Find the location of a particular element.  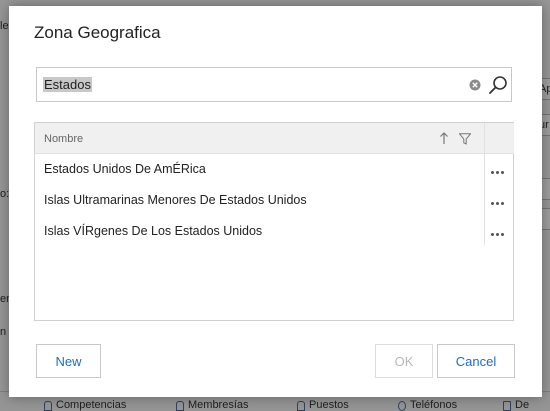

list-item-label: Islas VÍRgenes De Los Estados Unidos is located at coordinates (153, 231).